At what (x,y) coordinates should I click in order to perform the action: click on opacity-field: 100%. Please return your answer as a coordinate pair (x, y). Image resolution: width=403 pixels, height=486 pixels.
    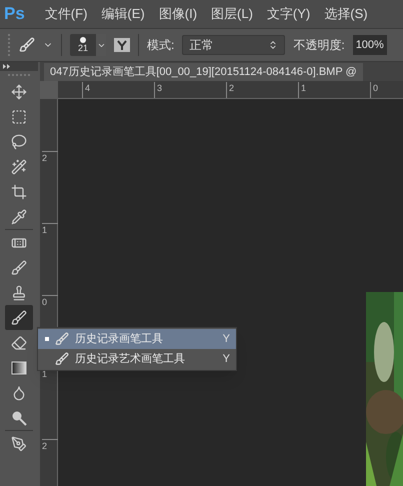
    Looking at the image, I should click on (369, 45).